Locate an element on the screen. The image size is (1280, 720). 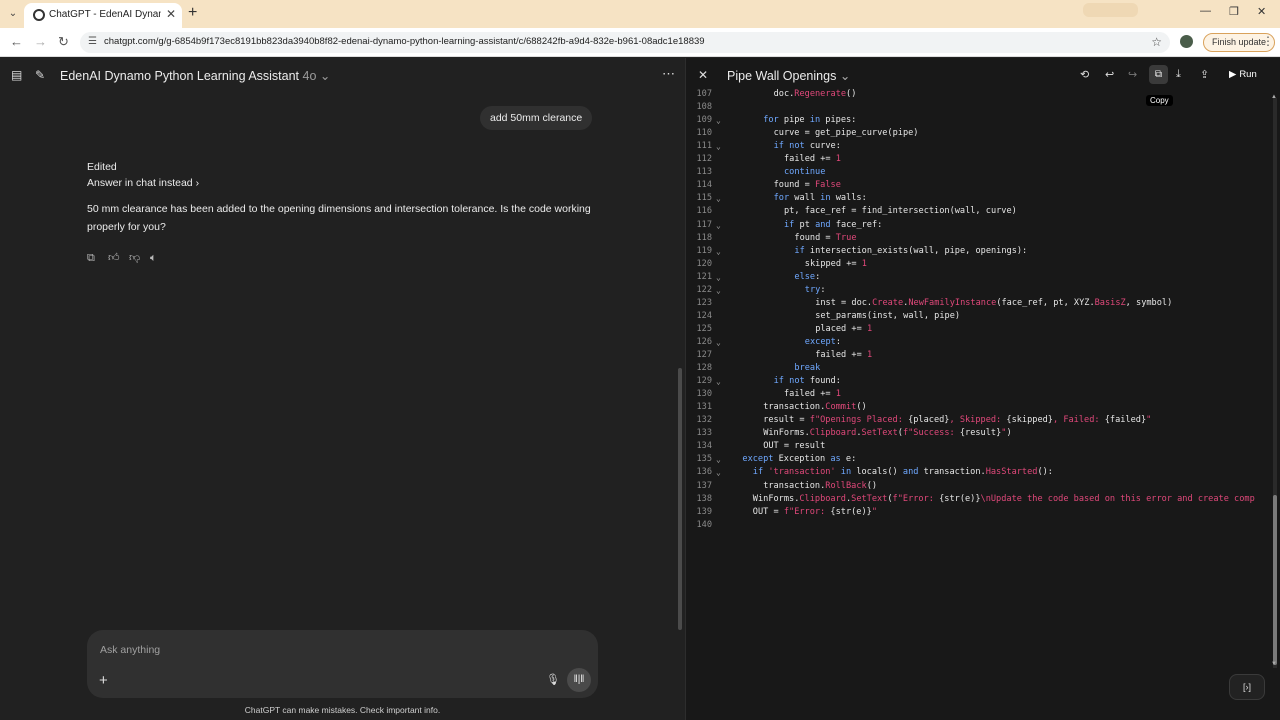
restore-icon: ❐ is located at coordinates (1234, 11).